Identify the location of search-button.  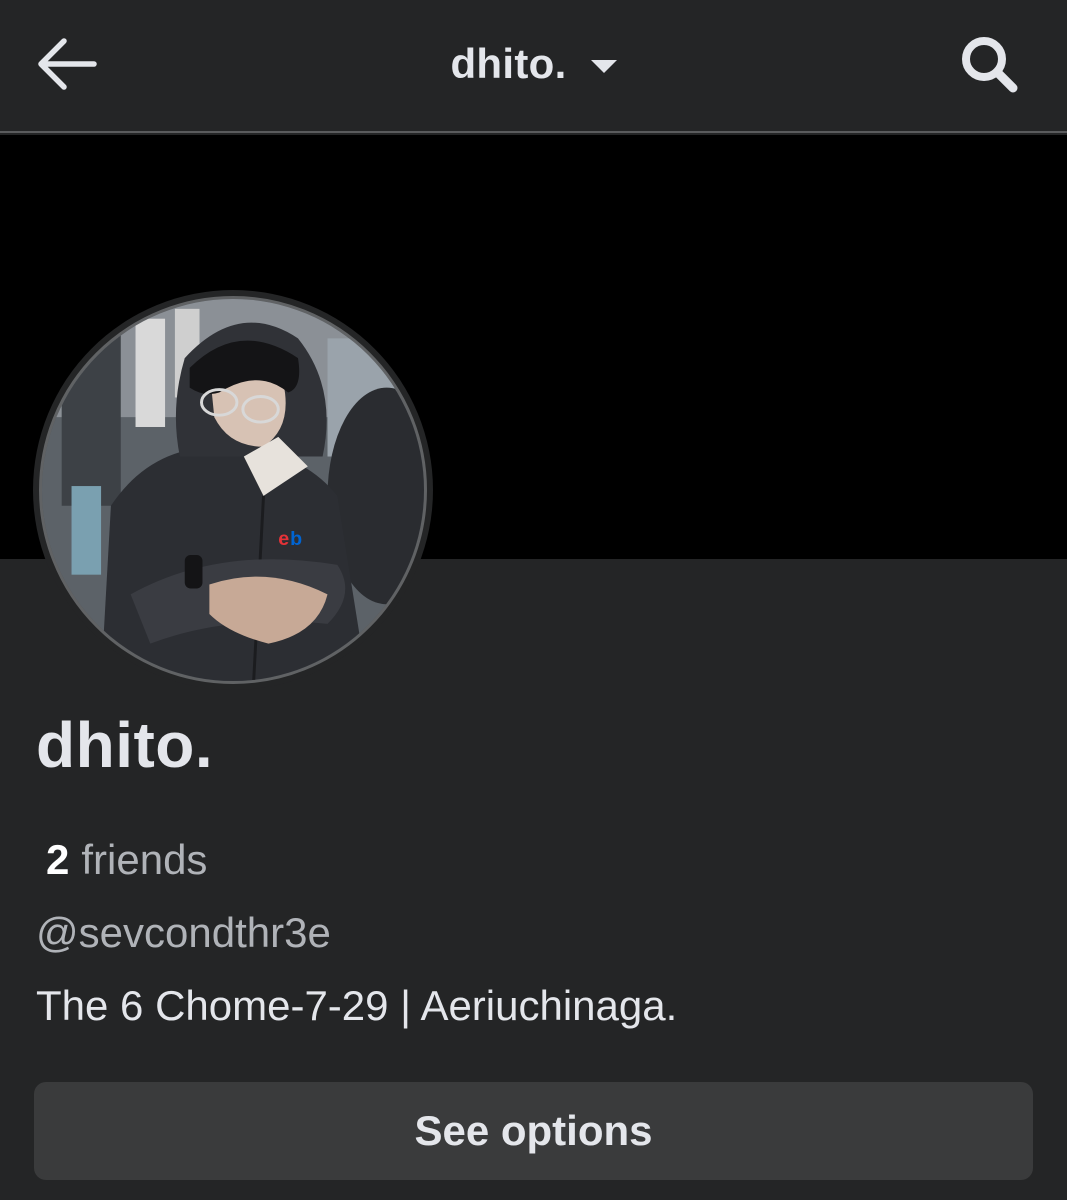
(989, 66).